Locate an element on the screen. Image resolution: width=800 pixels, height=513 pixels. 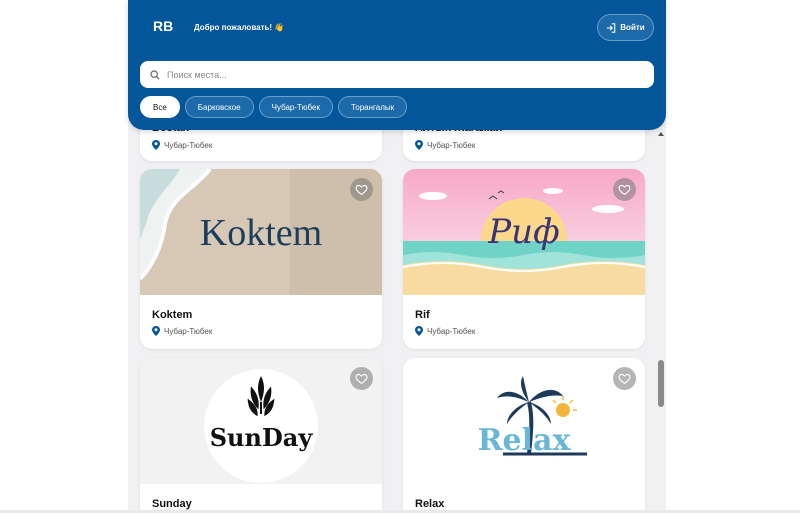
card-image: Relax is located at coordinates (524, 421).